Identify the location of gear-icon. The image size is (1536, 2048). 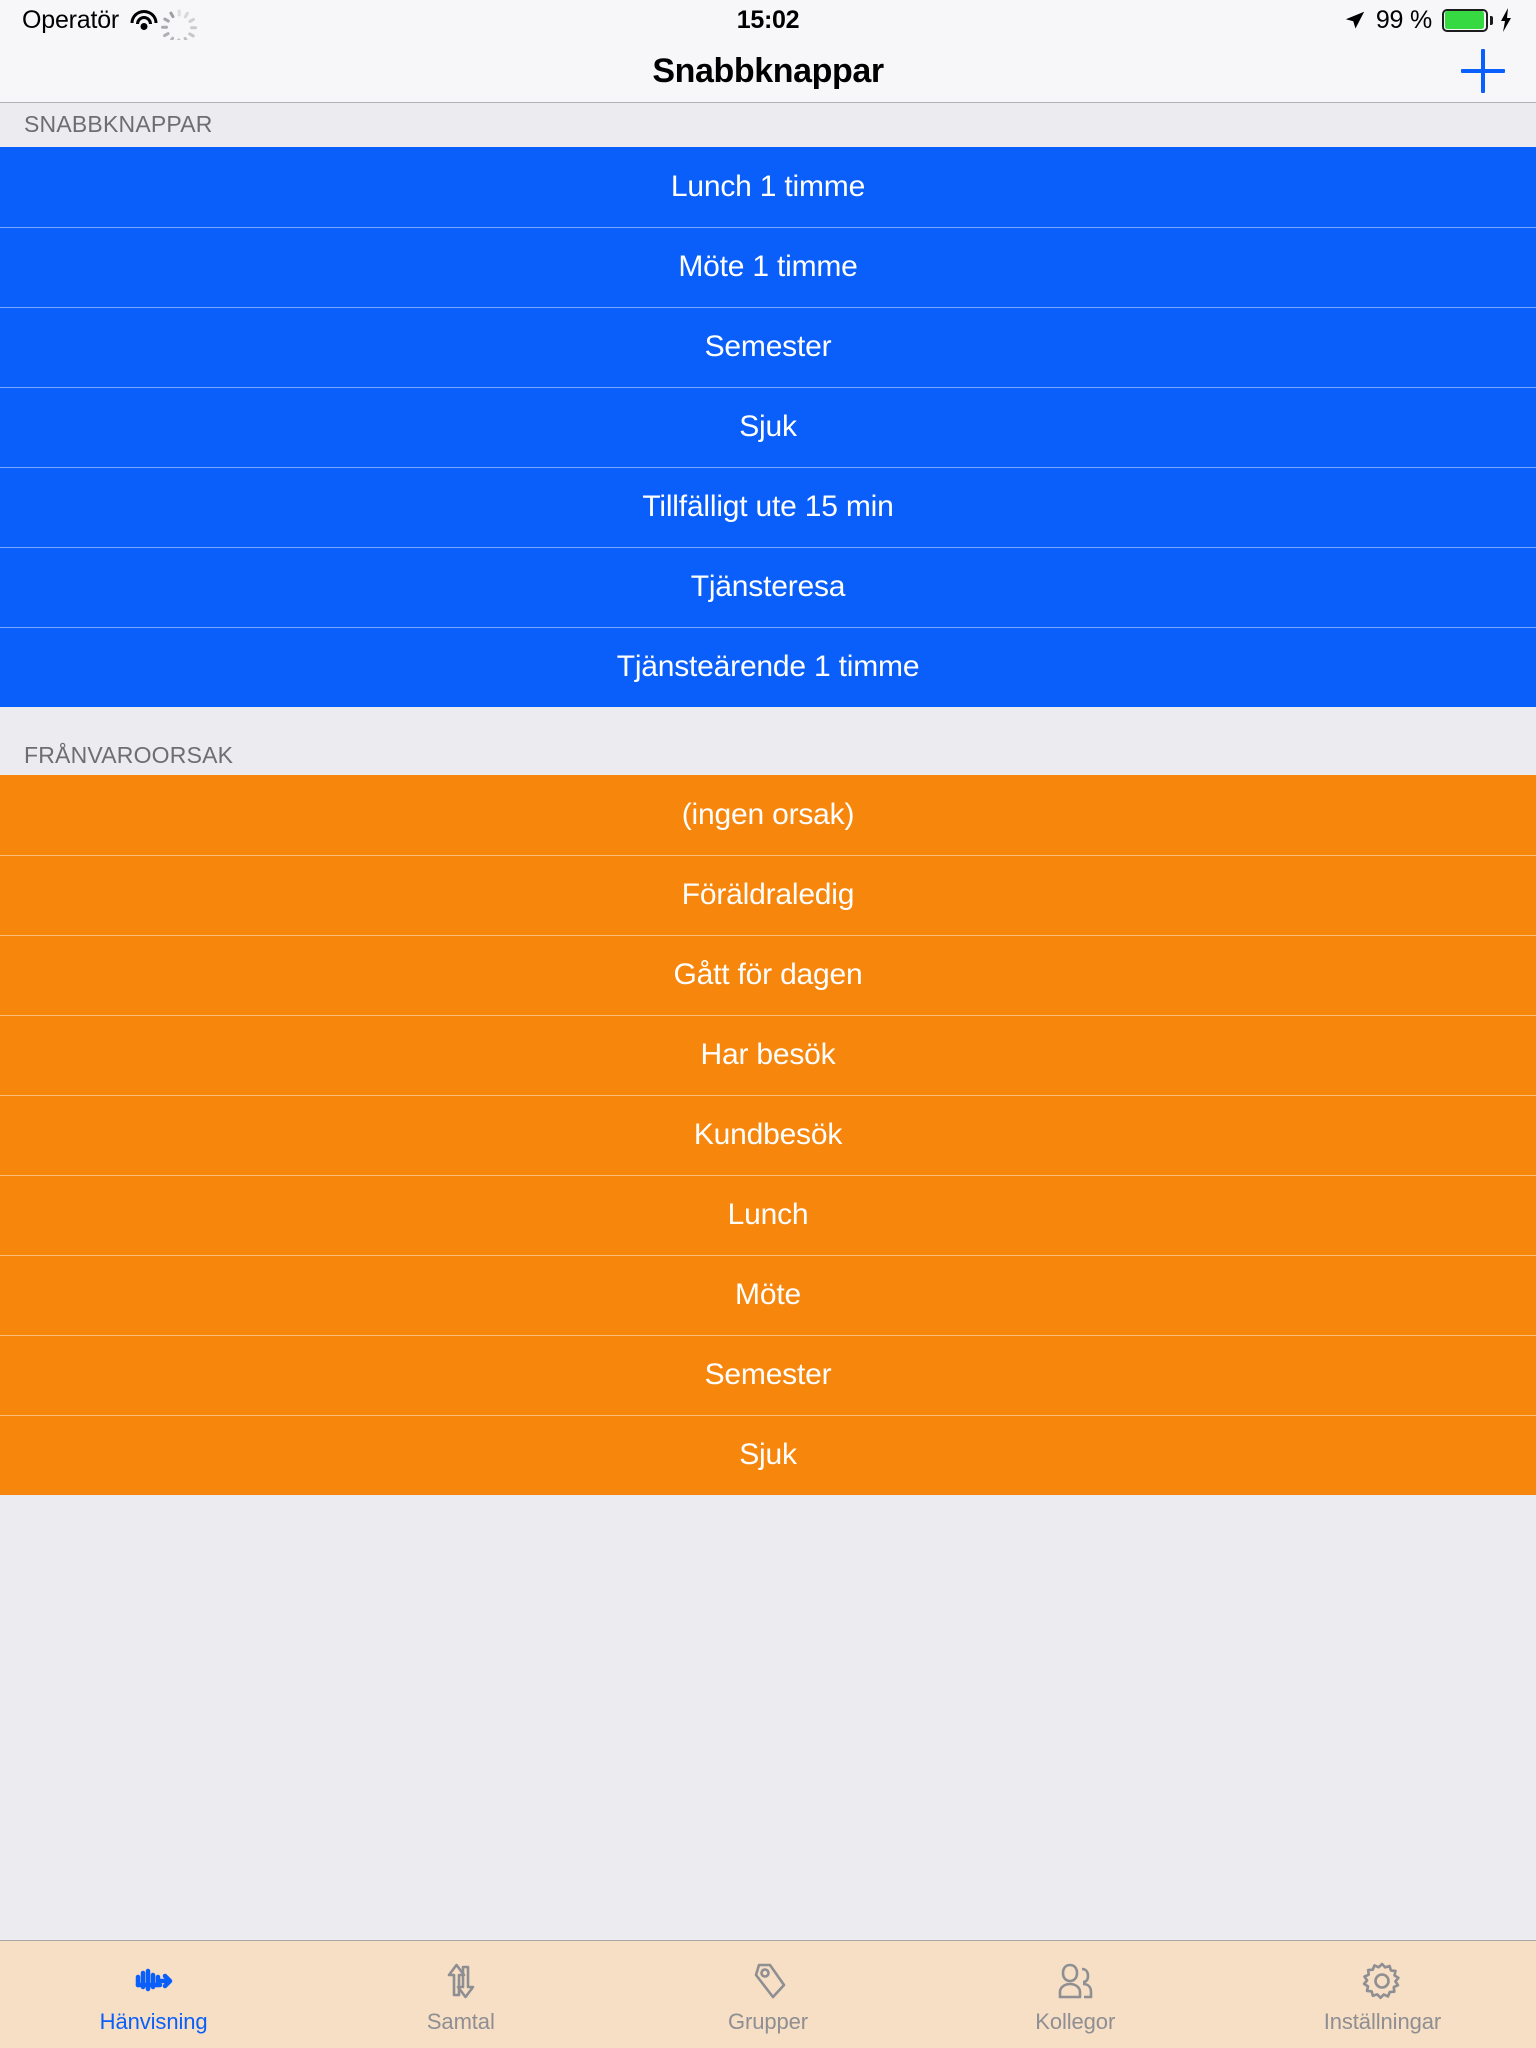
(1382, 1981).